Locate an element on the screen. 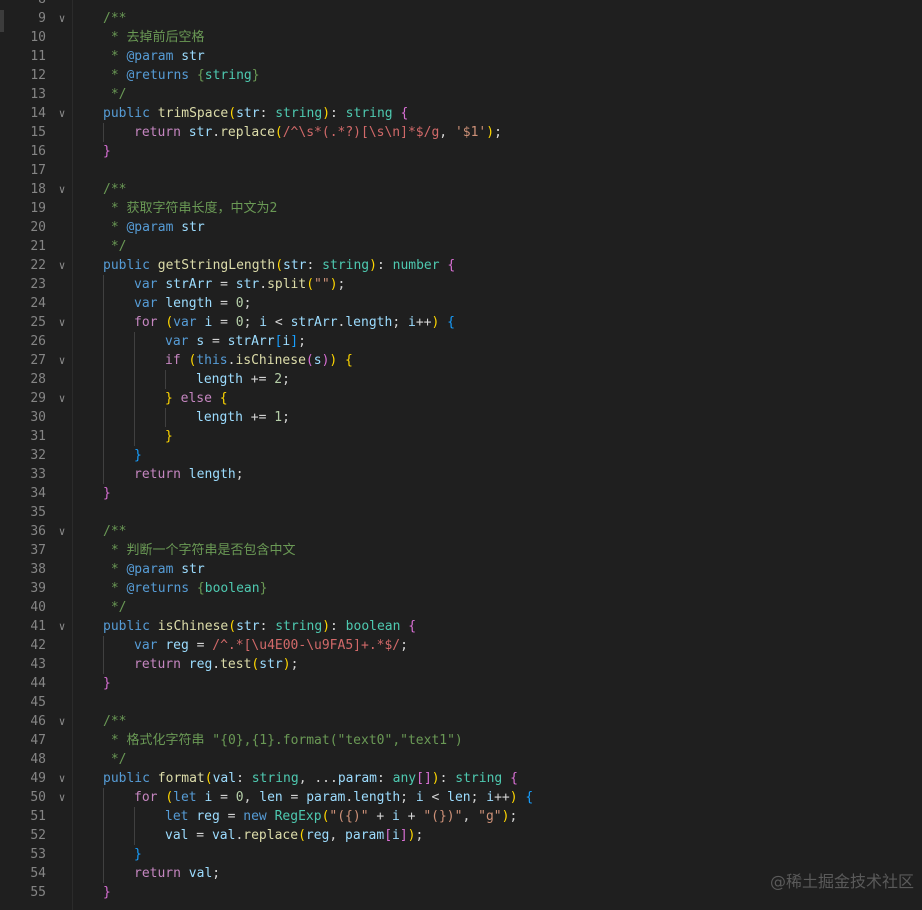  code-line: 18 ∨ /** is located at coordinates (461, 189).